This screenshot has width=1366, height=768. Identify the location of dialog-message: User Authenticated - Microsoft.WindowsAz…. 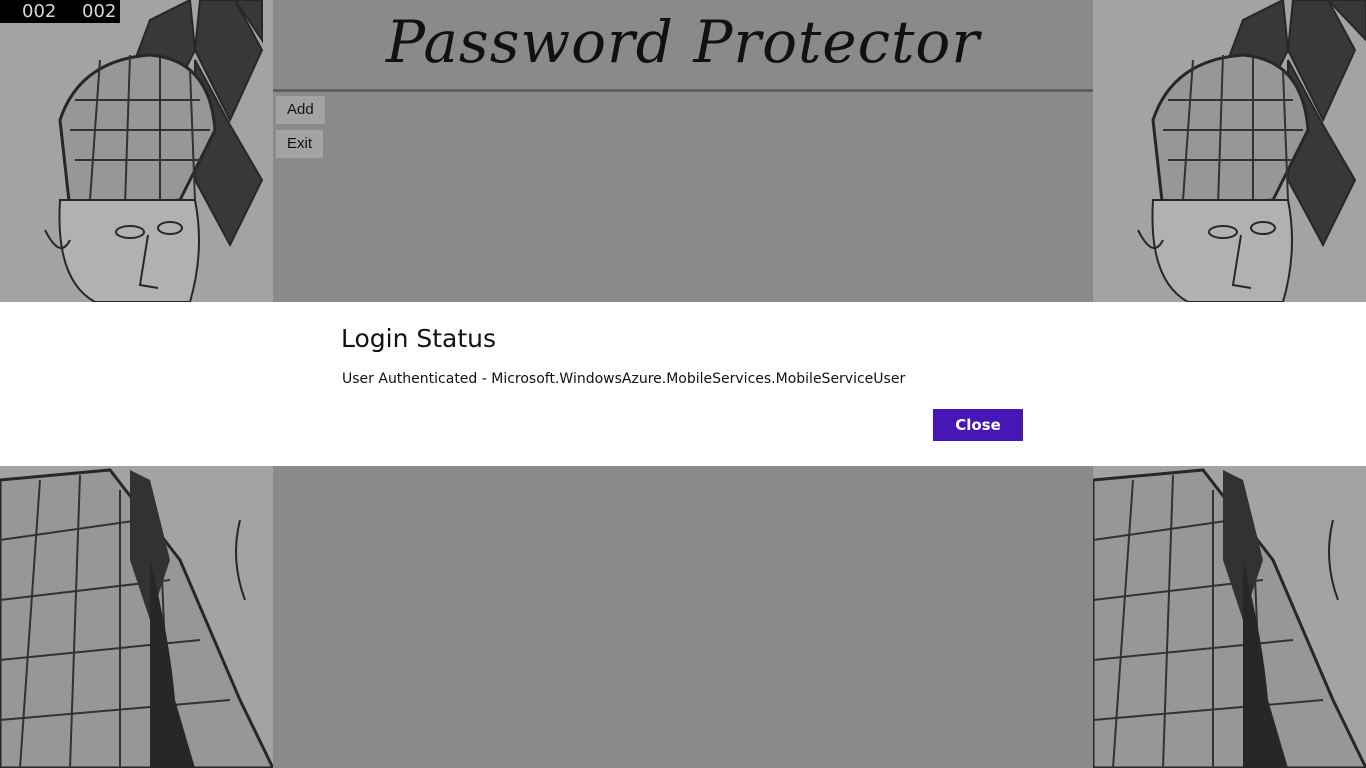
(624, 379).